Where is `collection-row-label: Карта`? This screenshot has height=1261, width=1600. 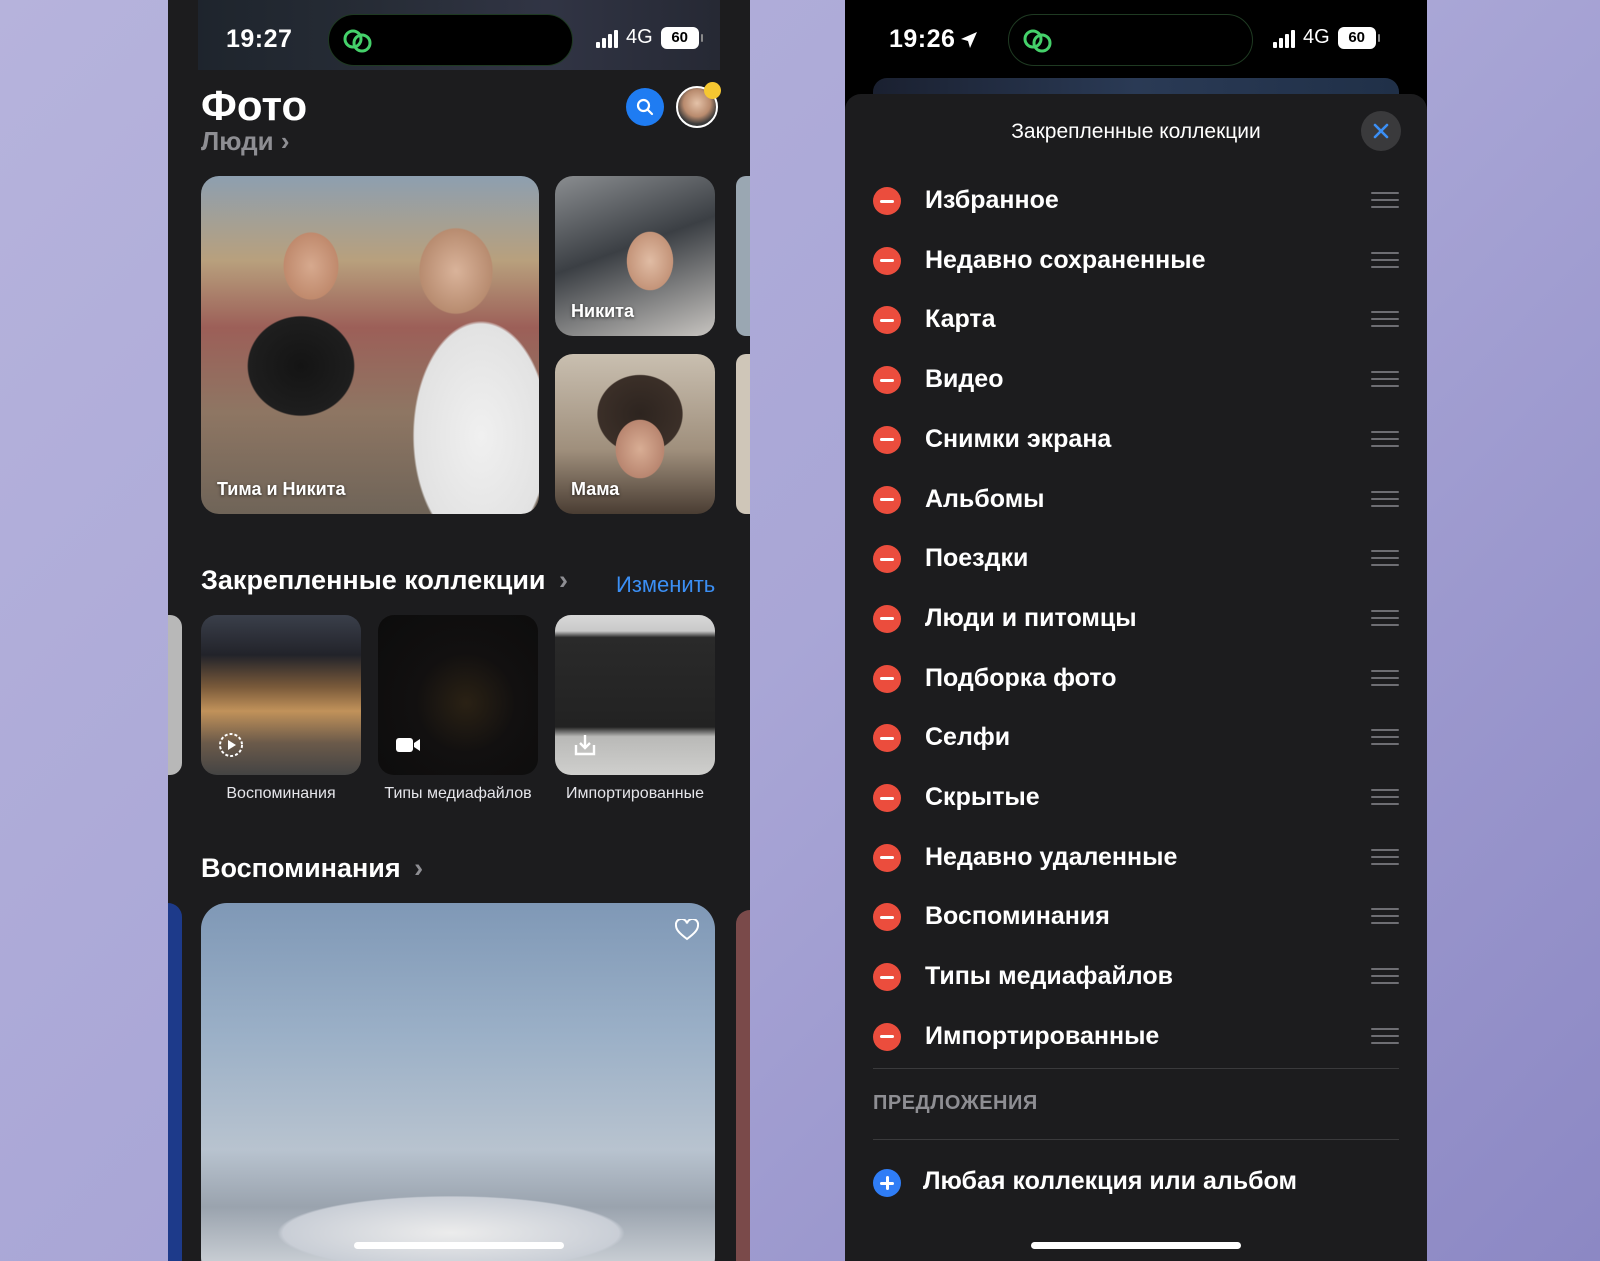 collection-row-label: Карта is located at coordinates (960, 319).